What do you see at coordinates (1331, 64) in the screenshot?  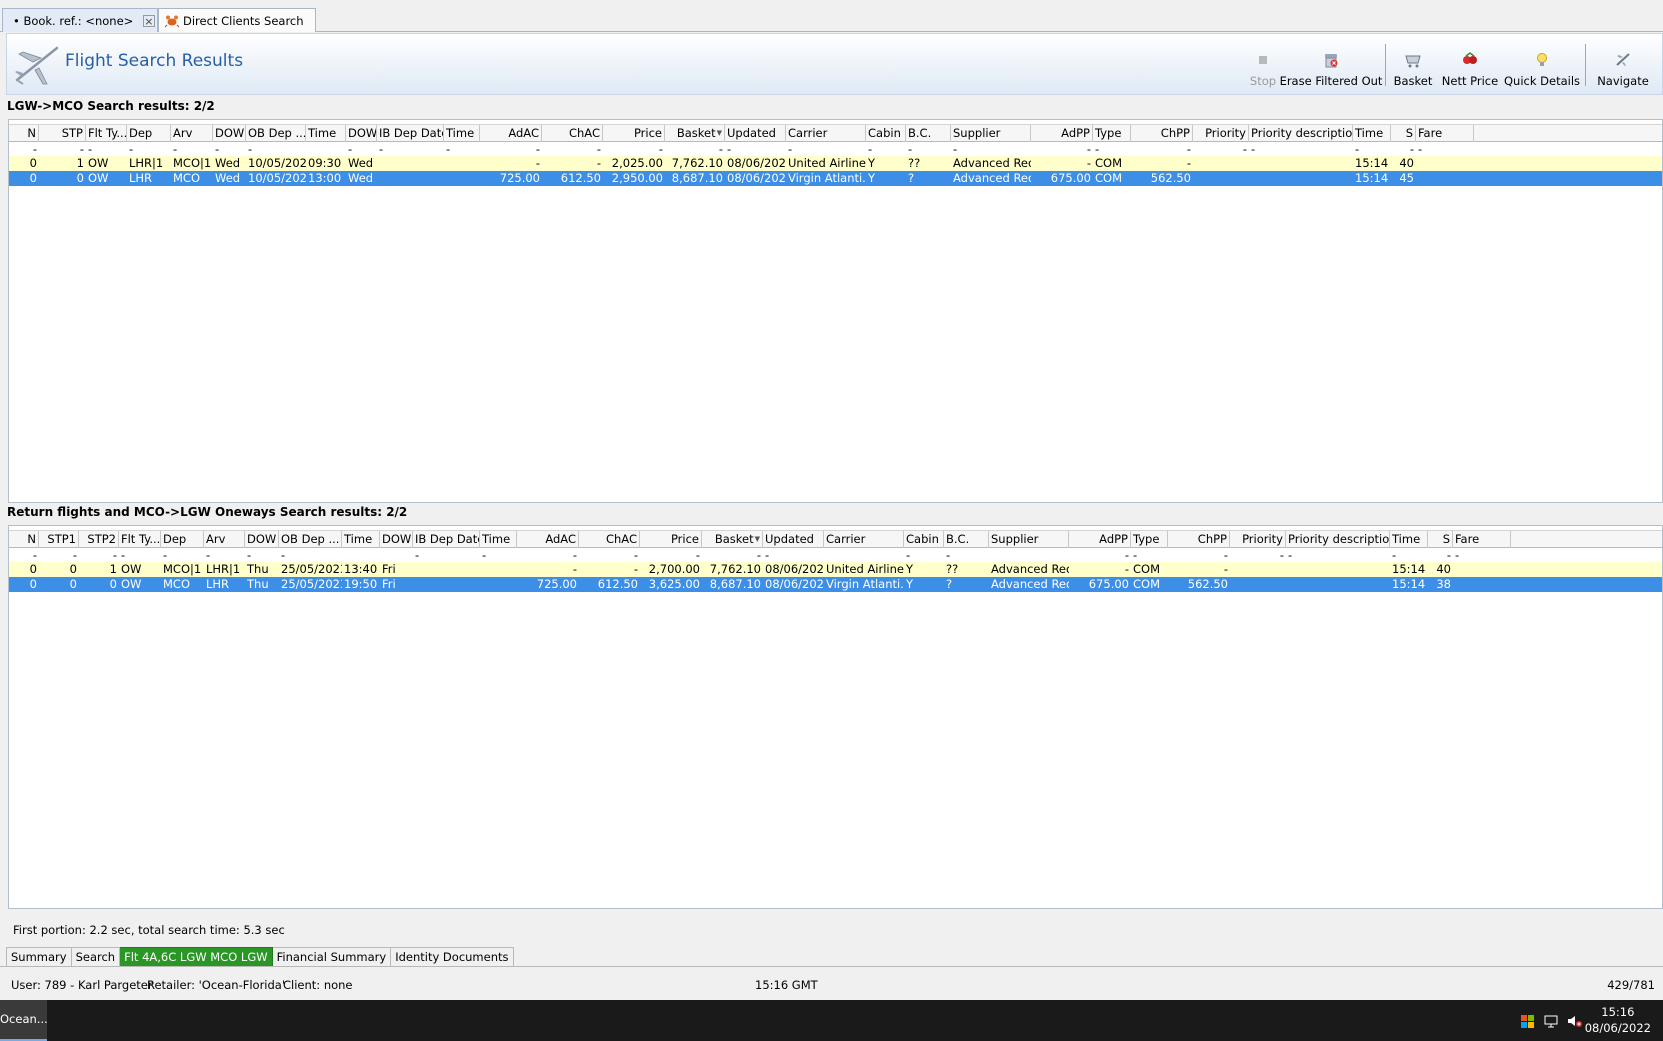 I see `erase-filtered-out-button: Erase Filtered Out` at bounding box center [1331, 64].